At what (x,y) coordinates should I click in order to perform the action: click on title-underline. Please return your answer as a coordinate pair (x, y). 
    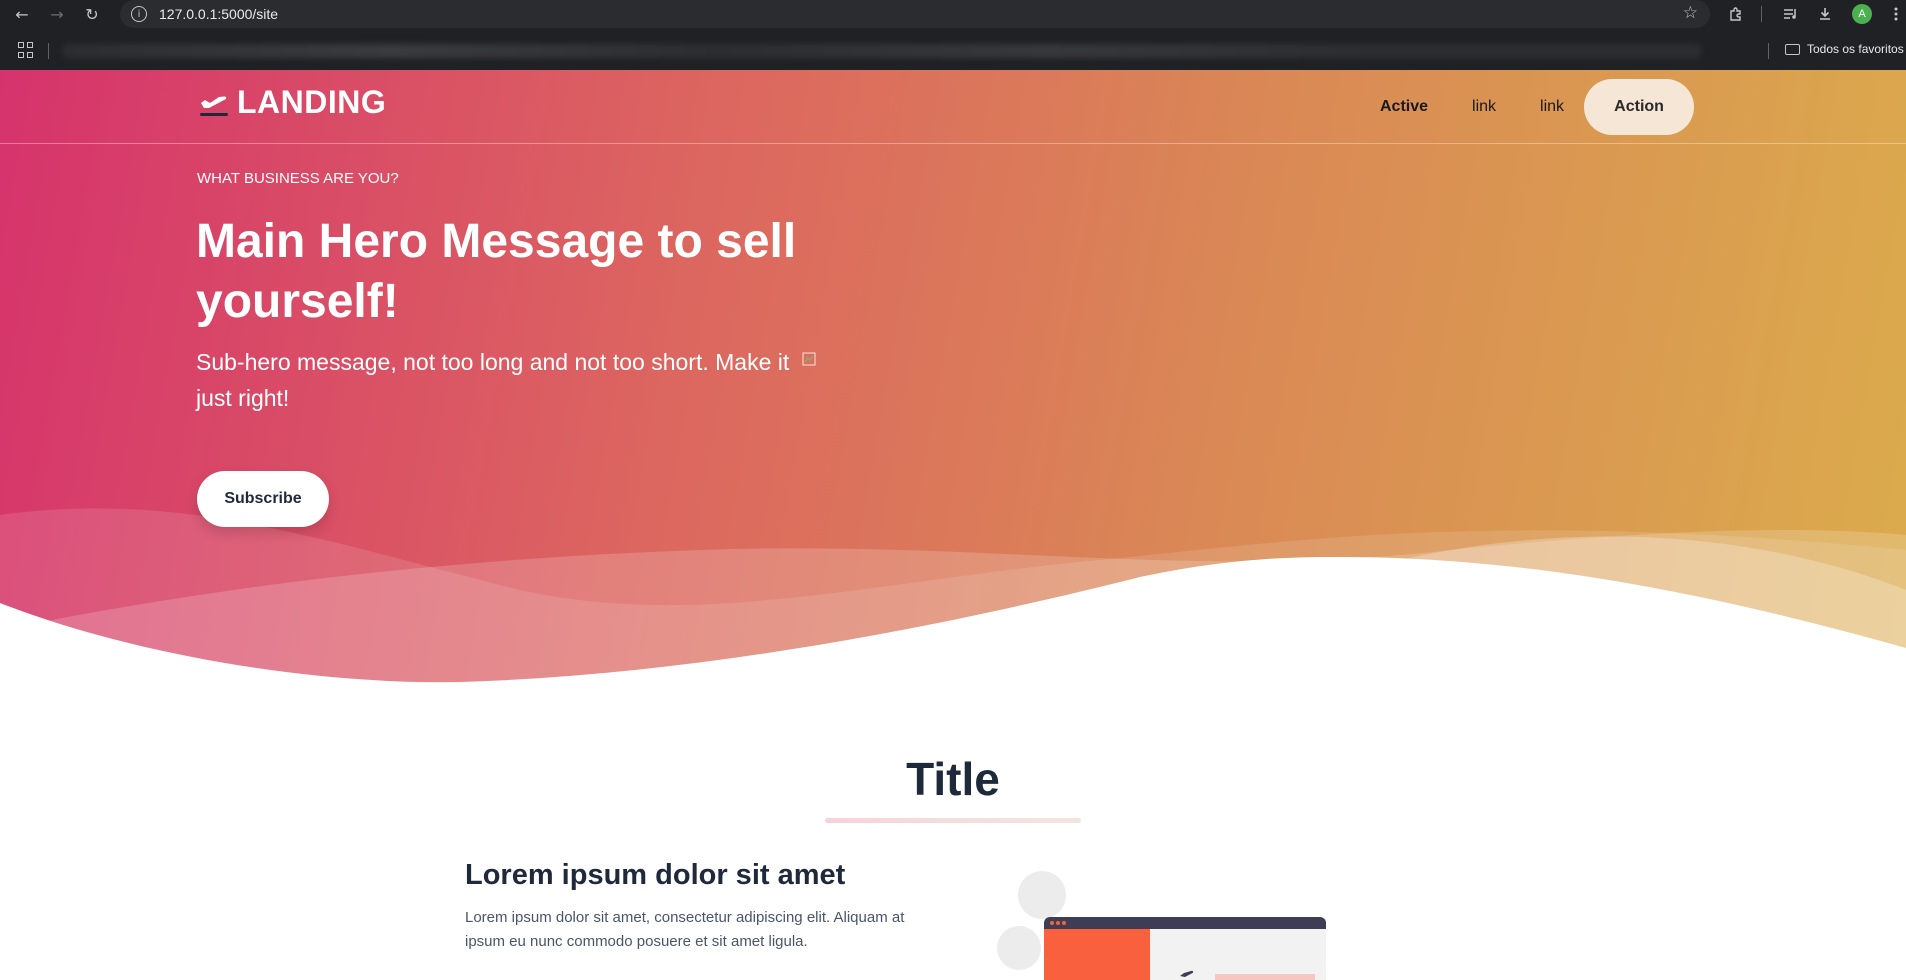
    Looking at the image, I should click on (953, 820).